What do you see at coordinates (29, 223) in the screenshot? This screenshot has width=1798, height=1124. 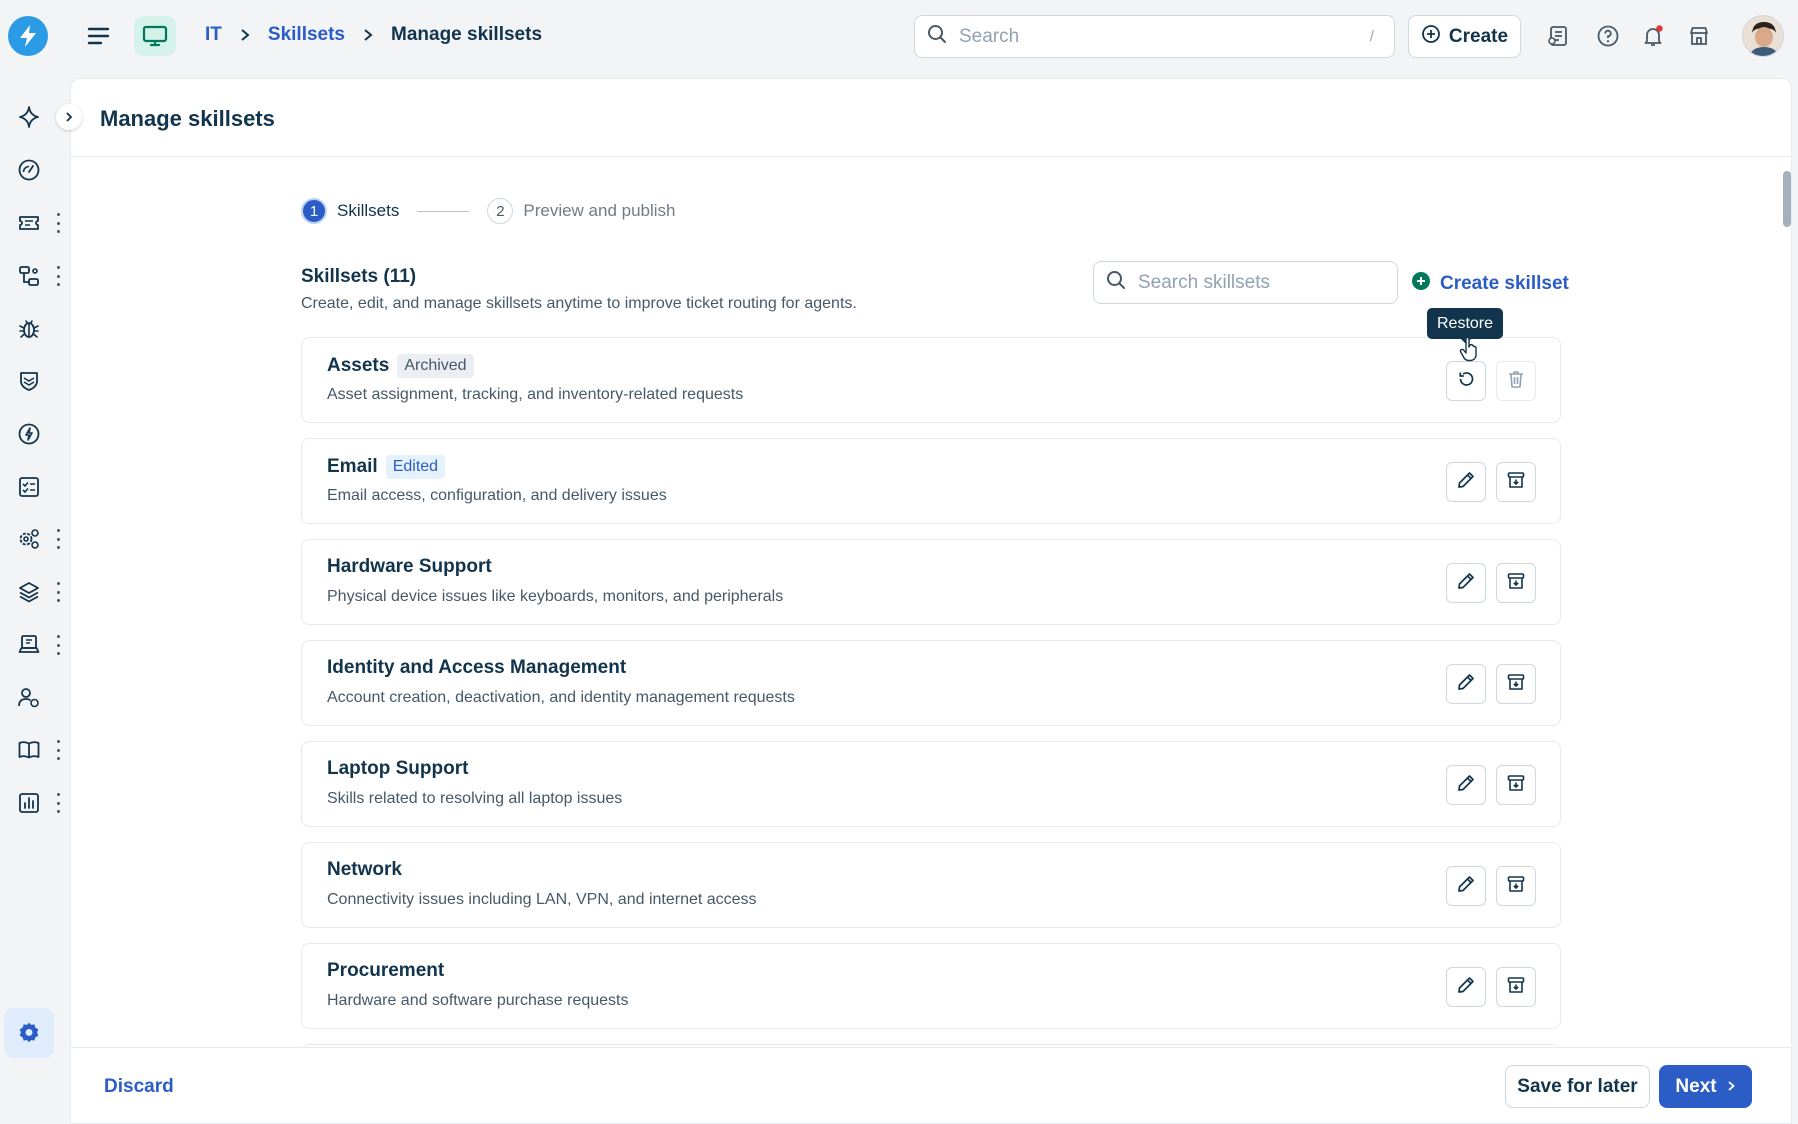 I see `tickets-icon` at bounding box center [29, 223].